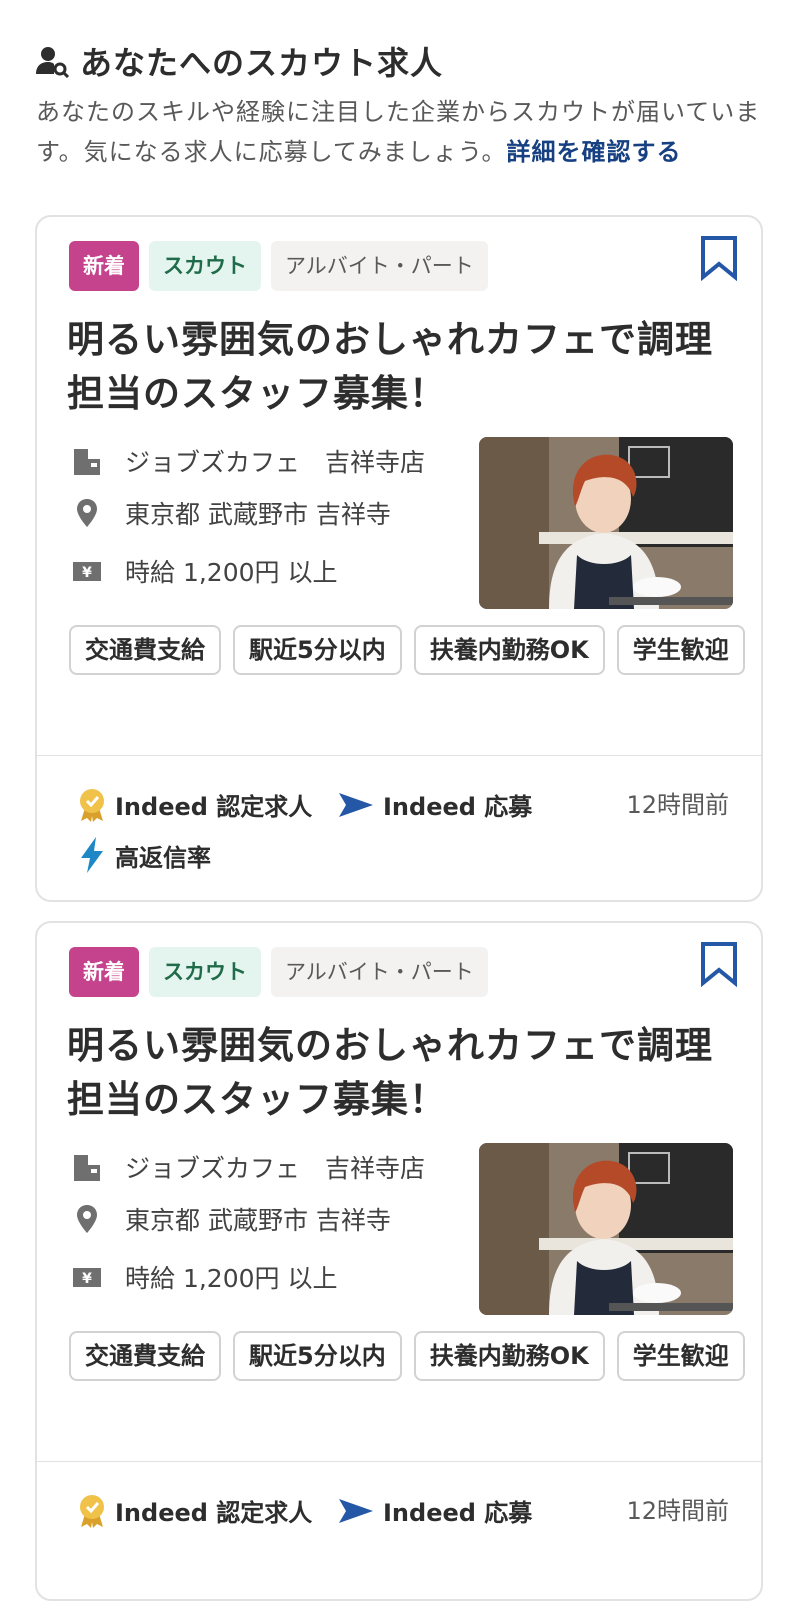 The height and width of the screenshot is (1601, 800). Describe the element at coordinates (53, 62) in the screenshot. I see `person-search-icon` at that location.